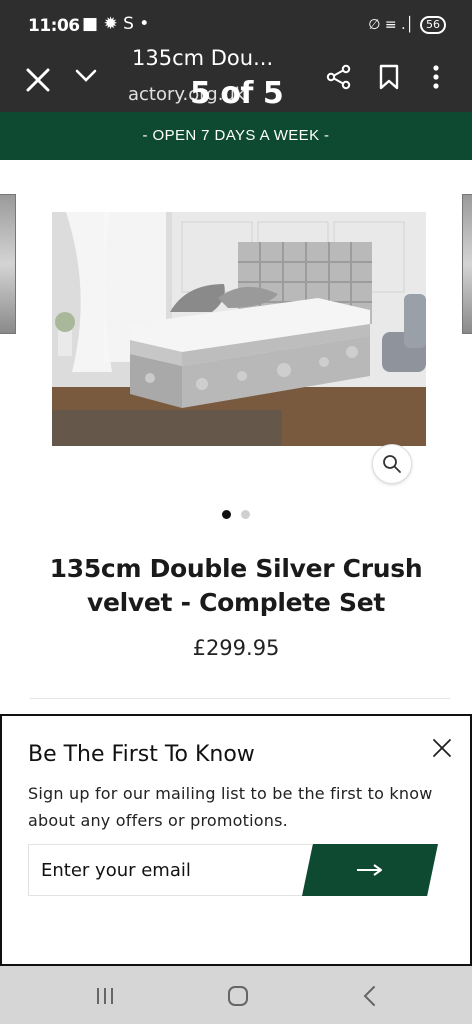  Describe the element at coordinates (105, 996) in the screenshot. I see `recent-apps-icon` at that location.